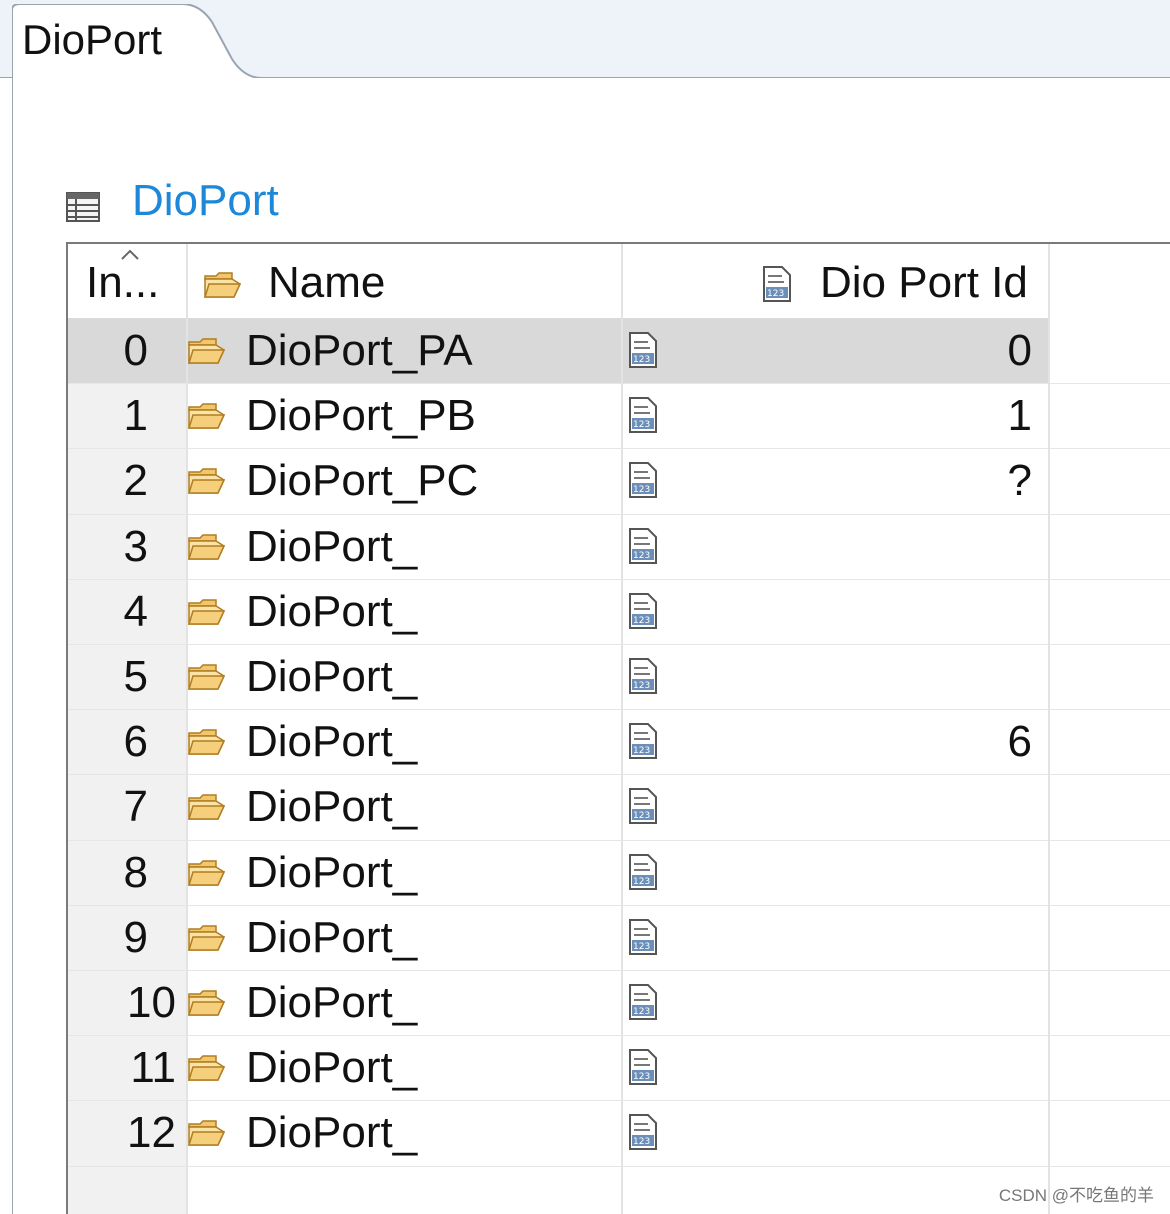 This screenshot has width=1170, height=1214. What do you see at coordinates (135, 416) in the screenshot?
I see `row-index: 1` at bounding box center [135, 416].